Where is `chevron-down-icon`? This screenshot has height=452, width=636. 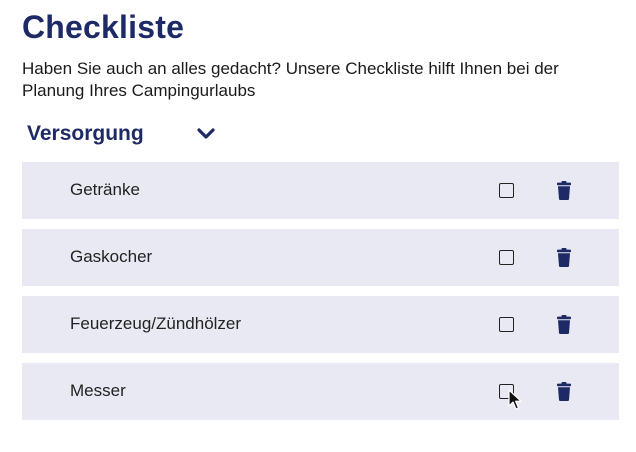 chevron-down-icon is located at coordinates (206, 134).